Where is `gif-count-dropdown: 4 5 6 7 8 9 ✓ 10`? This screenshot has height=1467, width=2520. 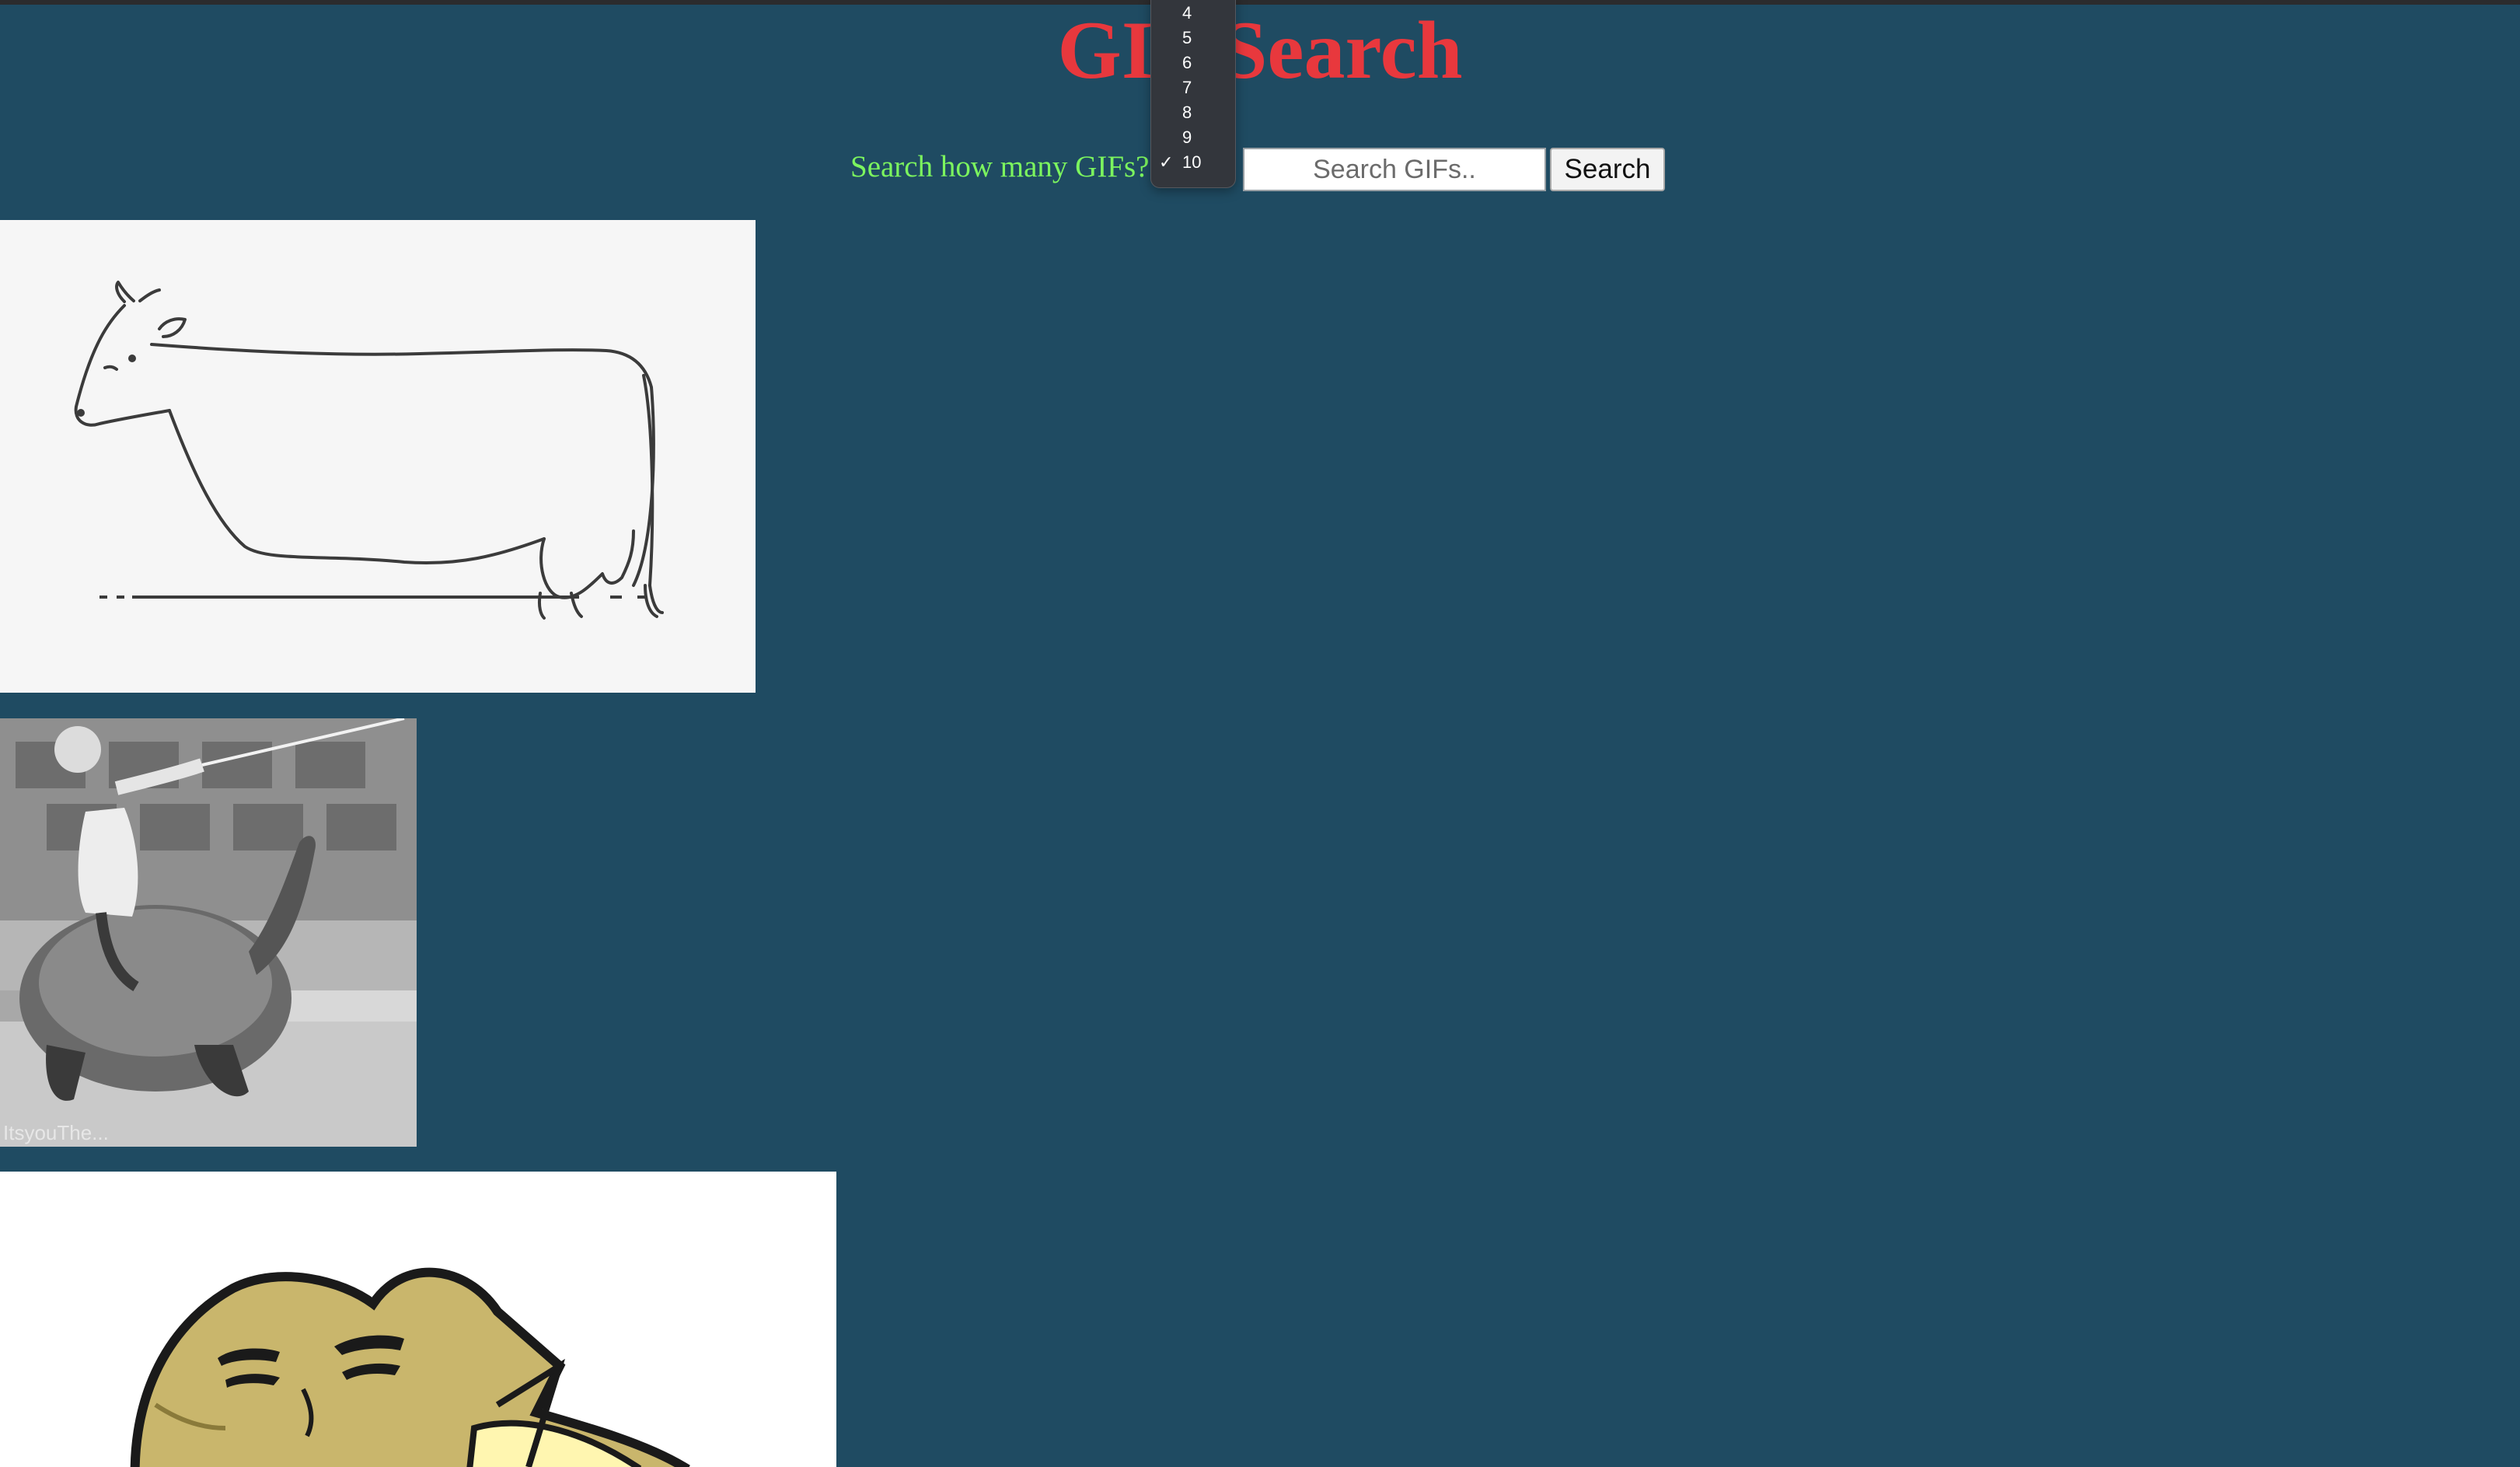
gif-count-dropdown: 4 5 6 7 8 9 ✓ 10 is located at coordinates (1193, 94).